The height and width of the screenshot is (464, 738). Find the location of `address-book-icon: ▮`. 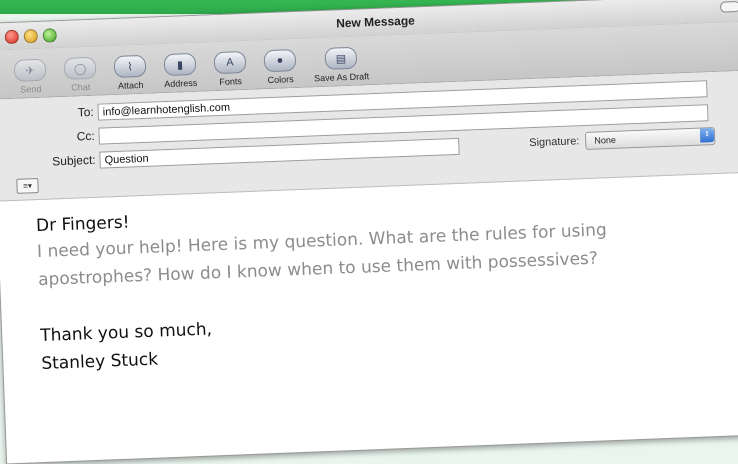

address-book-icon: ▮ is located at coordinates (180, 64).